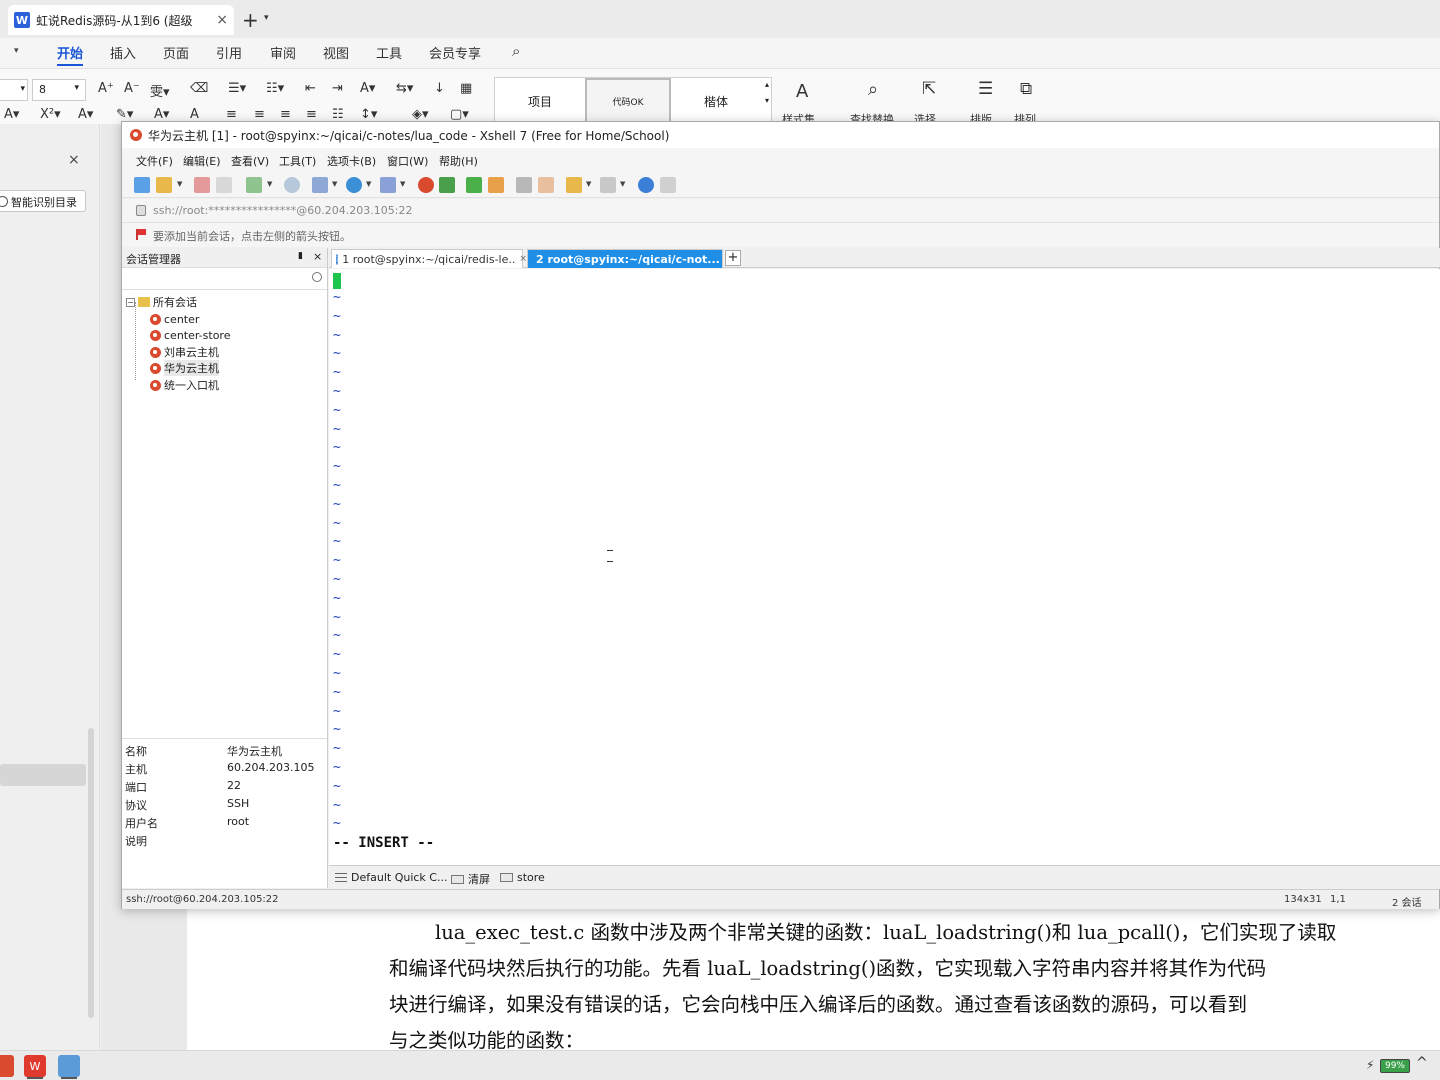  I want to click on session-item-huawei: 华为云主机, so click(184, 368).